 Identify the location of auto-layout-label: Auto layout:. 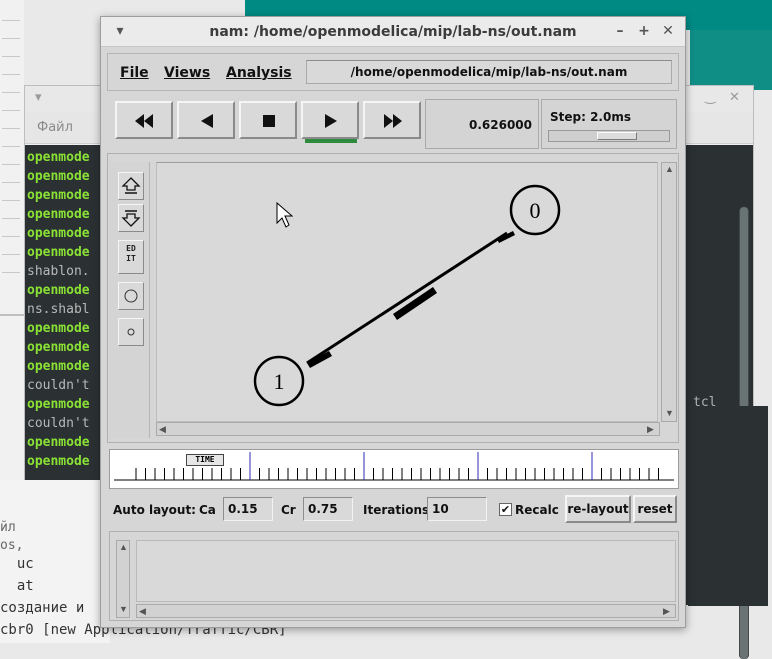
(154, 510).